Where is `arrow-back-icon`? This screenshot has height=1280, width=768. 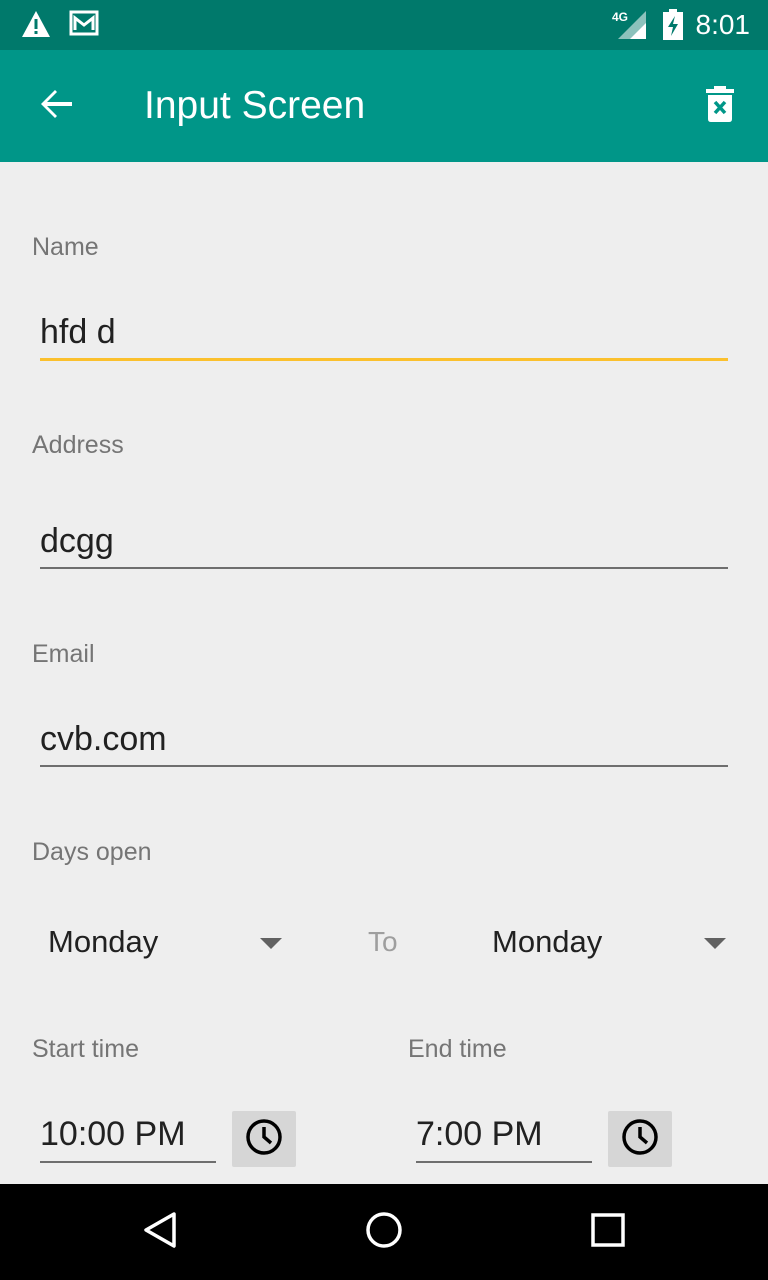
arrow-back-icon is located at coordinates (56, 106).